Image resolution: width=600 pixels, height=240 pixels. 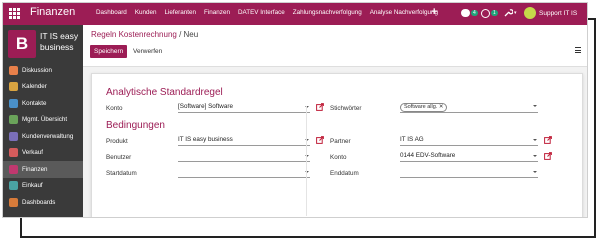 I want to click on sidebar-item-finanzen: Finanzen, so click(x=43, y=169).